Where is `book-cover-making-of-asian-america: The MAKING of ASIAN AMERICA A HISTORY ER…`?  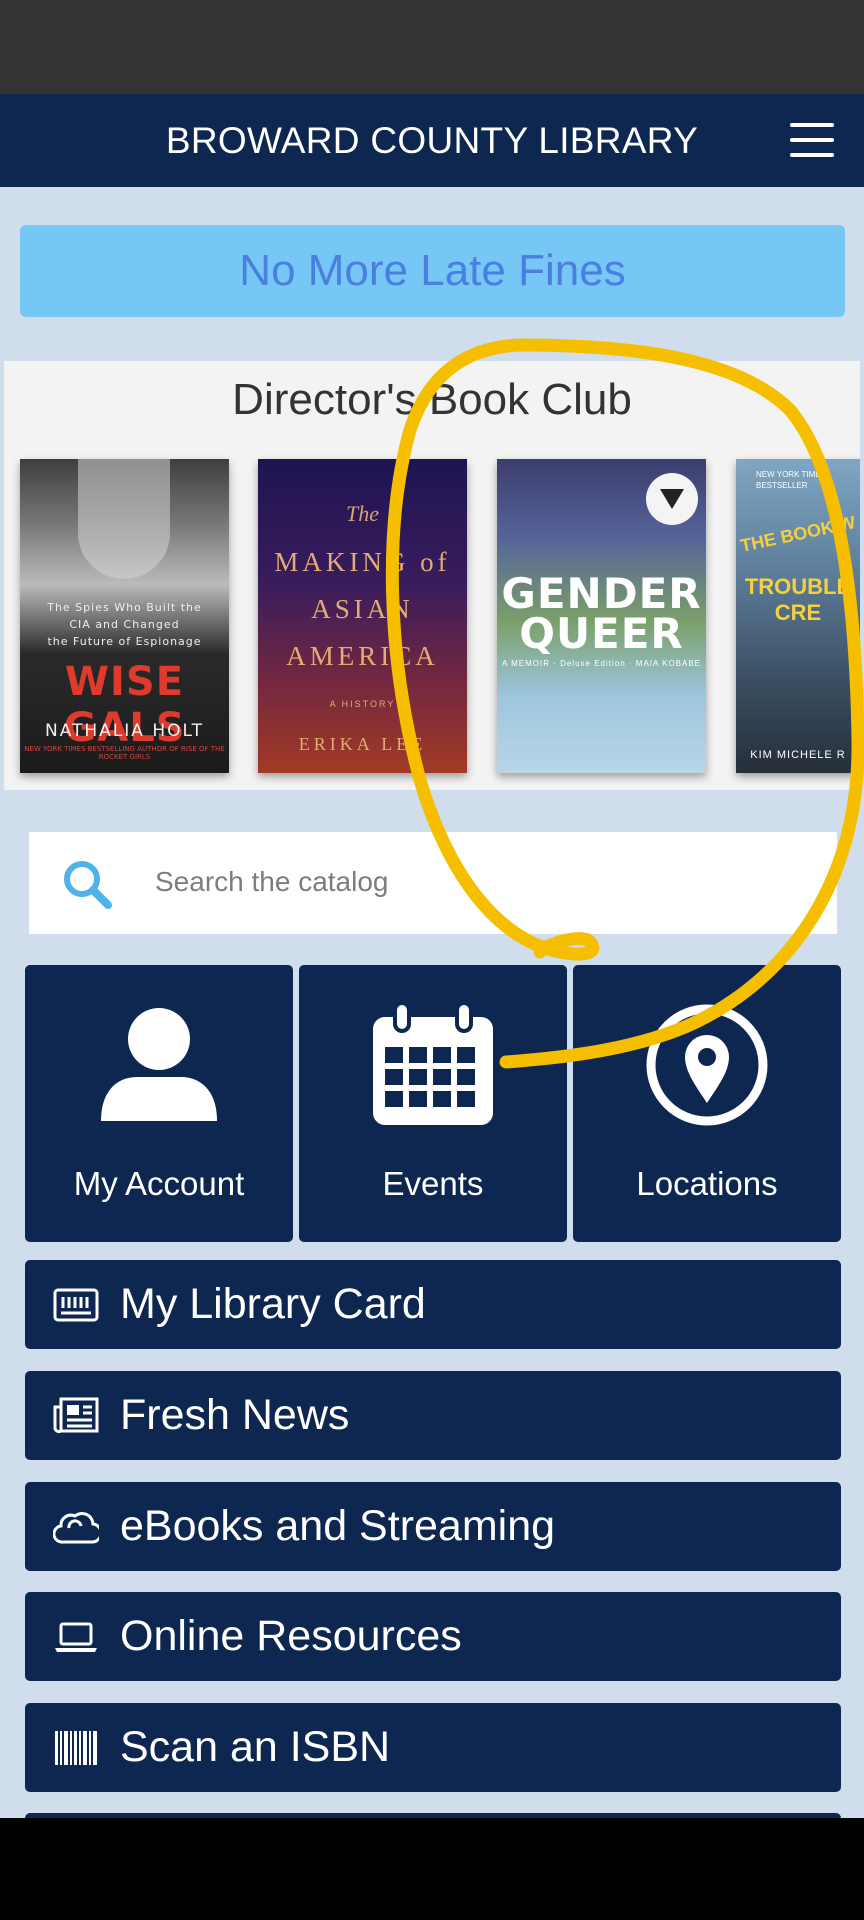
book-cover-making-of-asian-america: The MAKING of ASIAN AMERICA A HISTORY ER… is located at coordinates (362, 616).